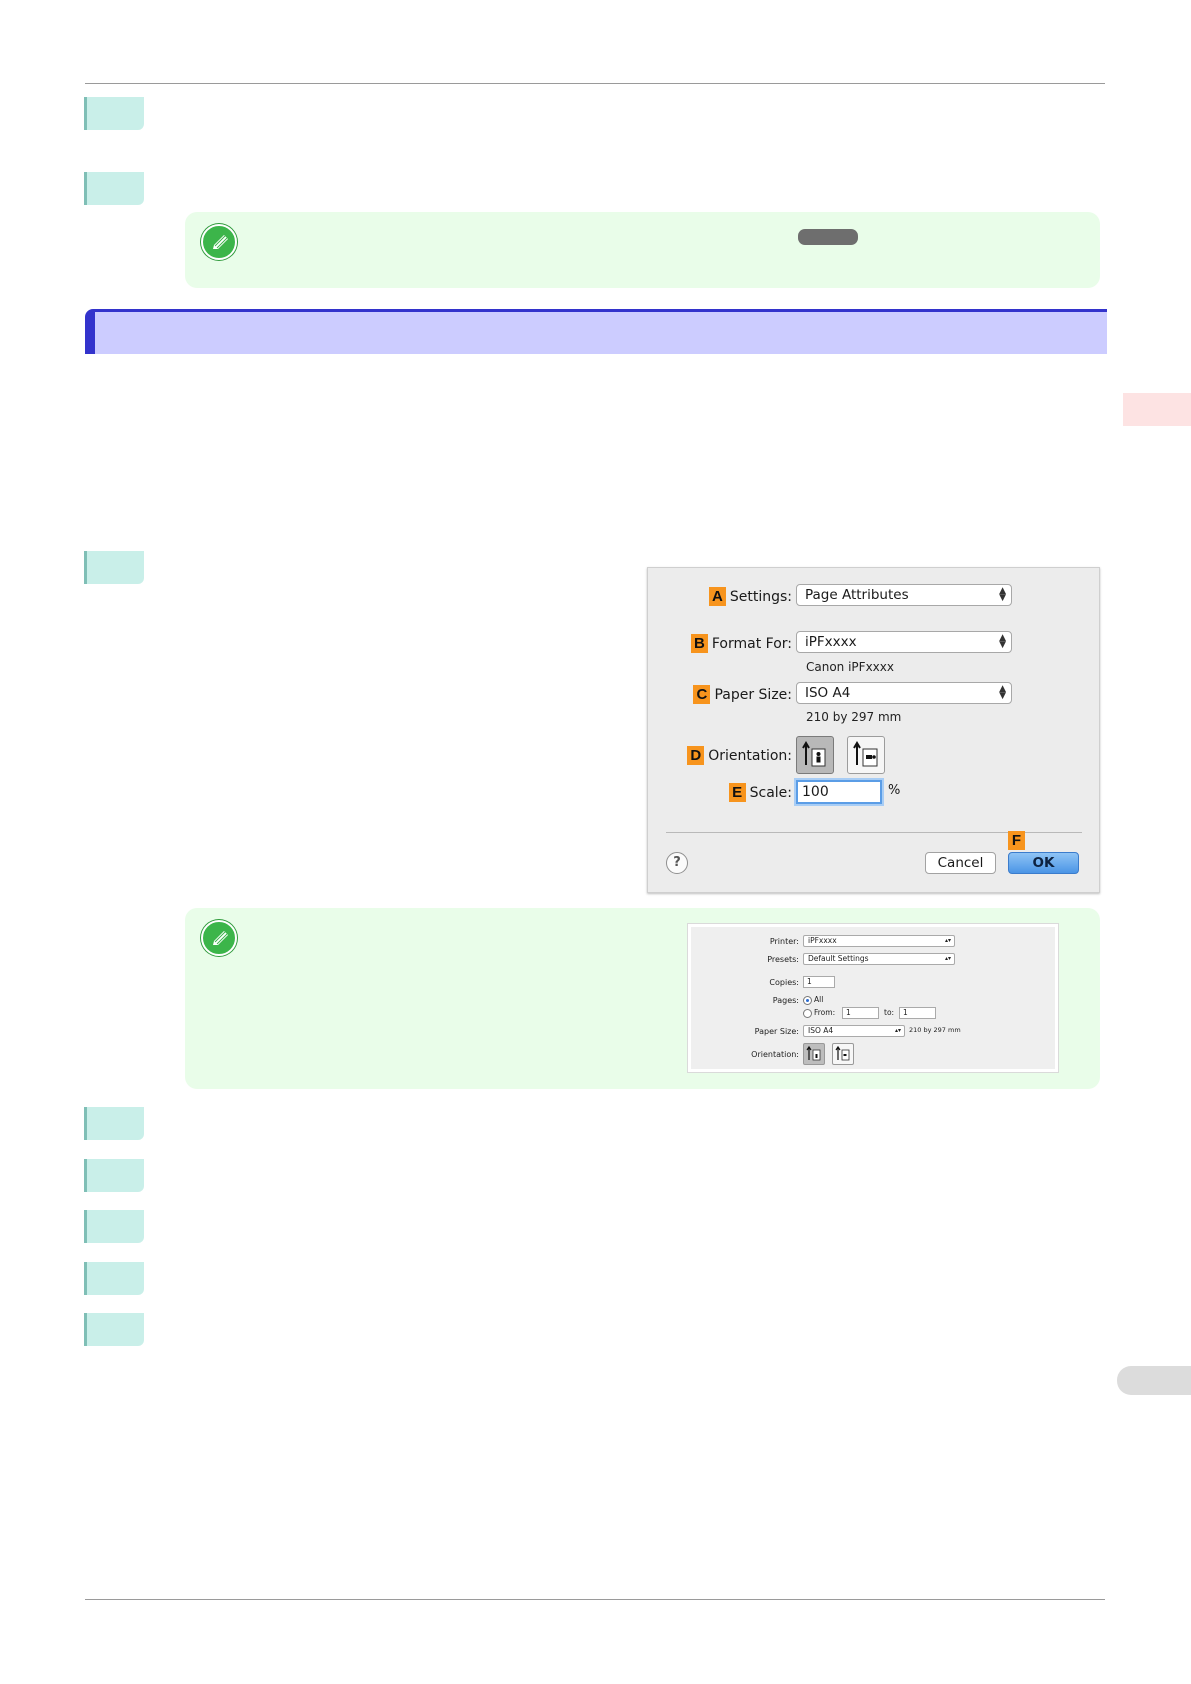 The image size is (1191, 1684). Describe the element at coordinates (876, 1001) in the screenshot. I see `pages-row: Pages: All` at that location.